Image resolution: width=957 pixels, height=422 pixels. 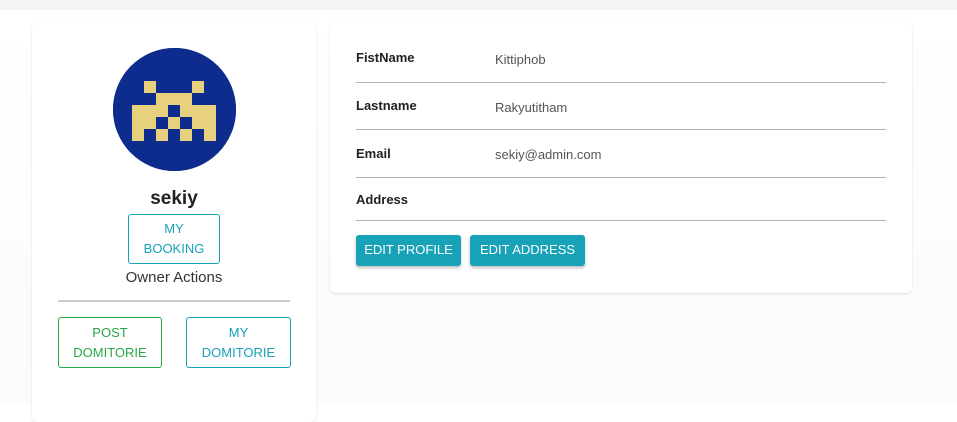 What do you see at coordinates (385, 57) in the screenshot?
I see `field-label: FistName` at bounding box center [385, 57].